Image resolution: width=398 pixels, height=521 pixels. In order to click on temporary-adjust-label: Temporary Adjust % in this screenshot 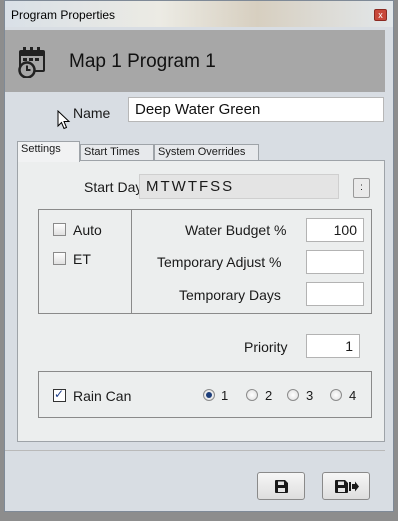, I will do `click(219, 262)`.